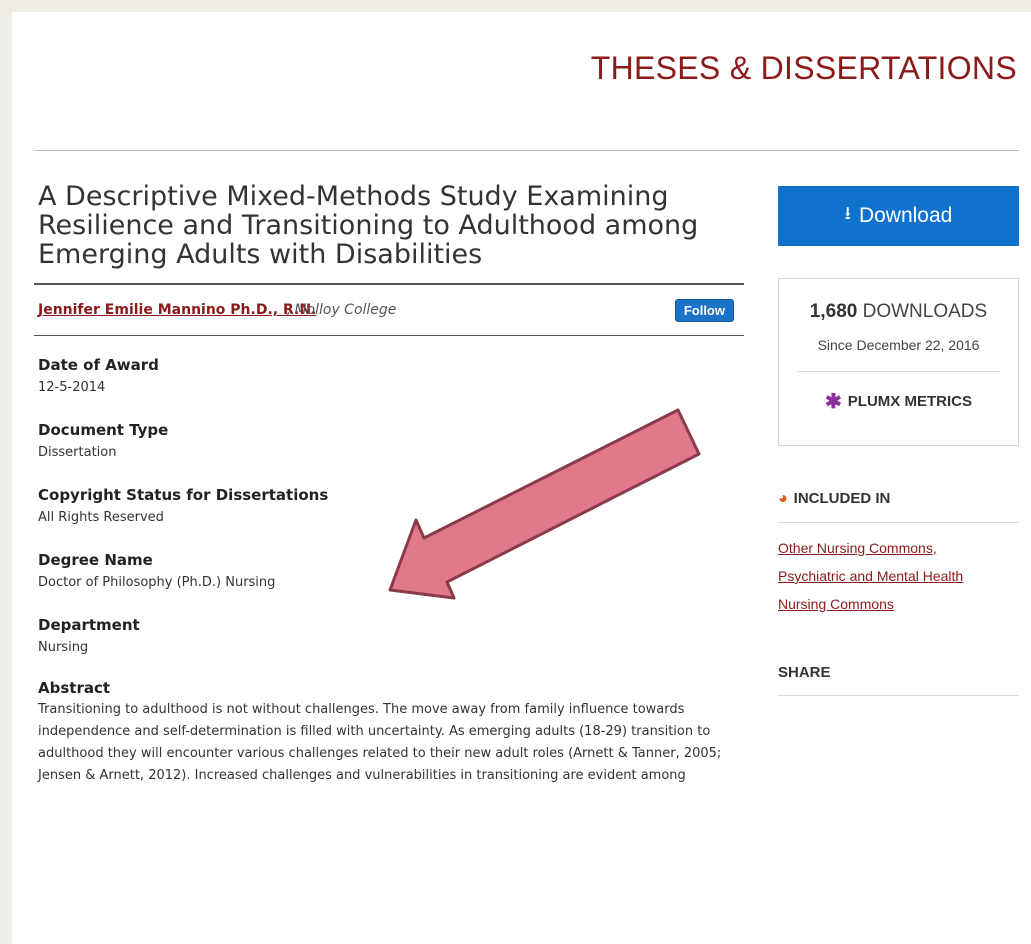 Image resolution: width=1031 pixels, height=944 pixels. Describe the element at coordinates (898, 680) in the screenshot. I see `share-heading: SHARE` at that location.